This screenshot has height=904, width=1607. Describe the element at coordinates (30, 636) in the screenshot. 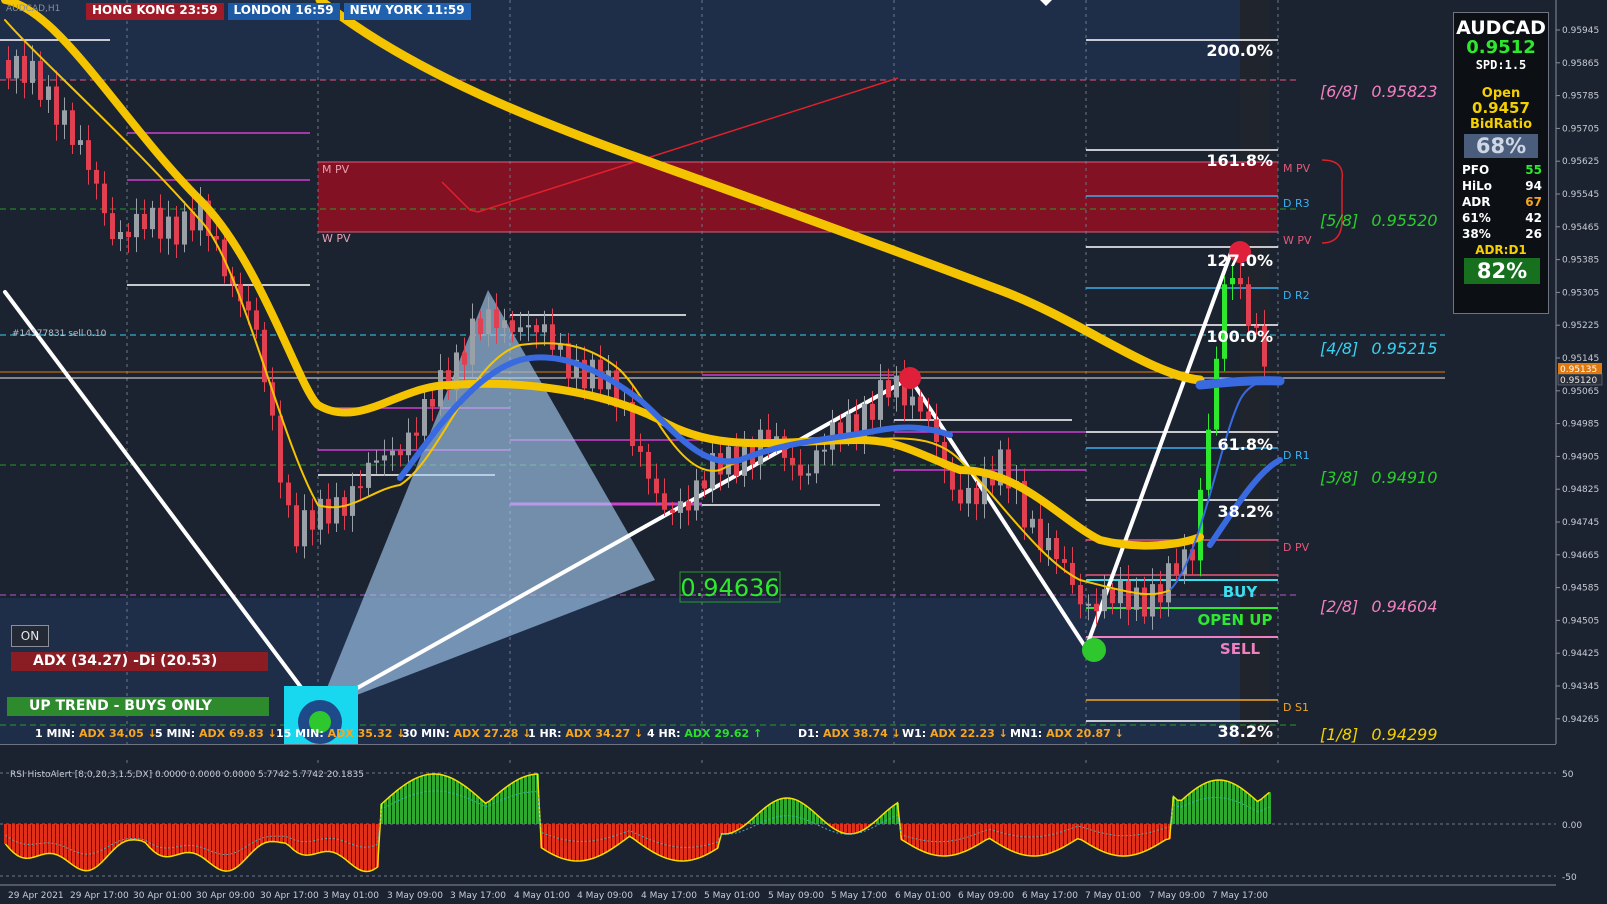

I see `on-toggle-button: ON` at that location.